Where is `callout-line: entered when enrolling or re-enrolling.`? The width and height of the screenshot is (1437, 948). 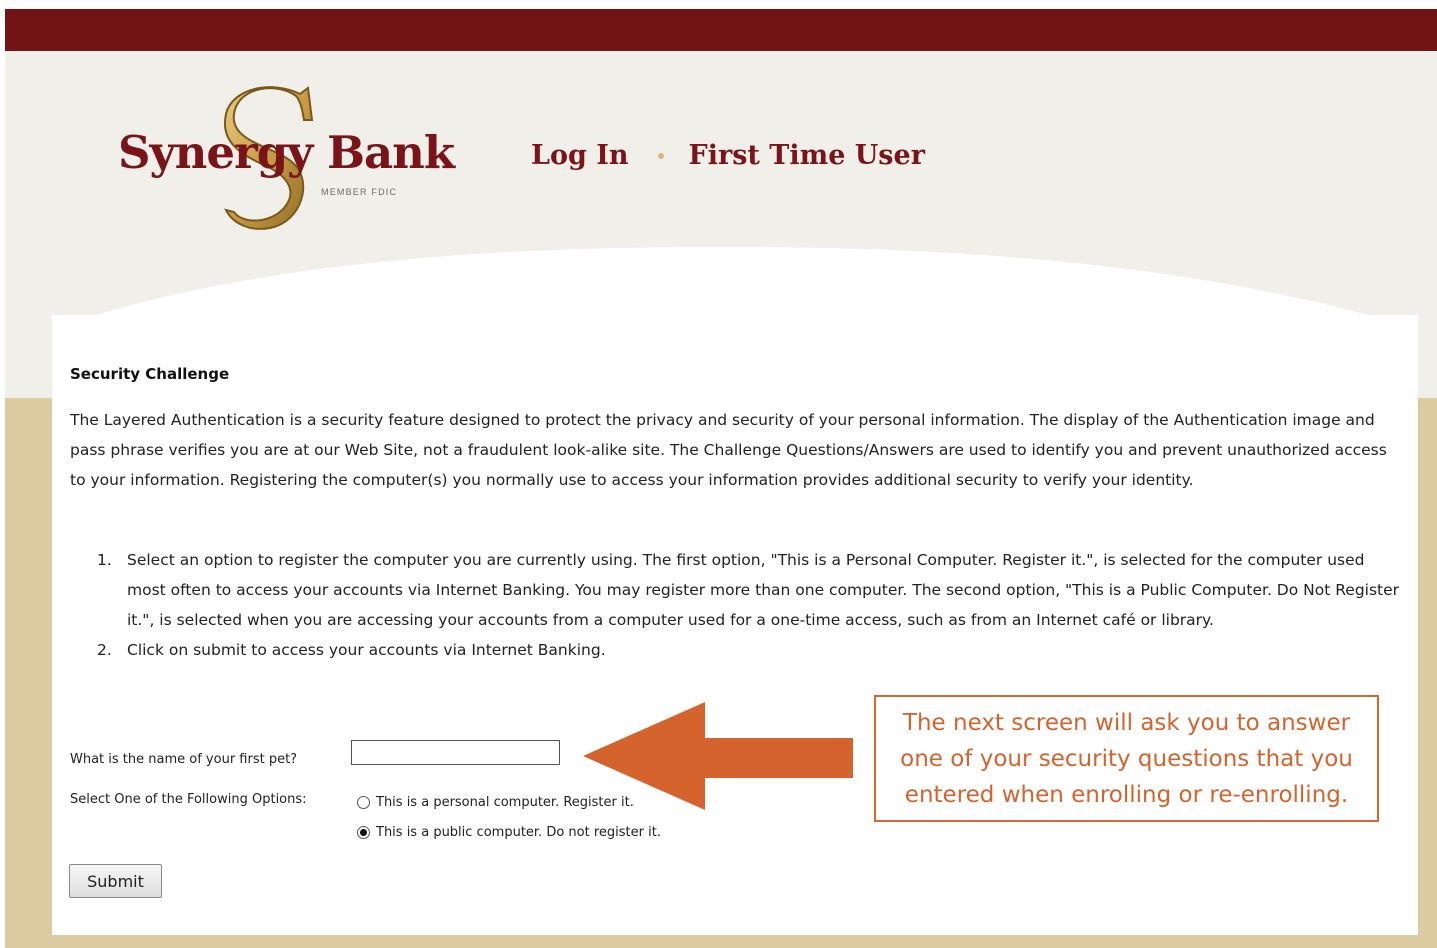
callout-line: entered when enrolling or re-enrolling. is located at coordinates (1126, 794).